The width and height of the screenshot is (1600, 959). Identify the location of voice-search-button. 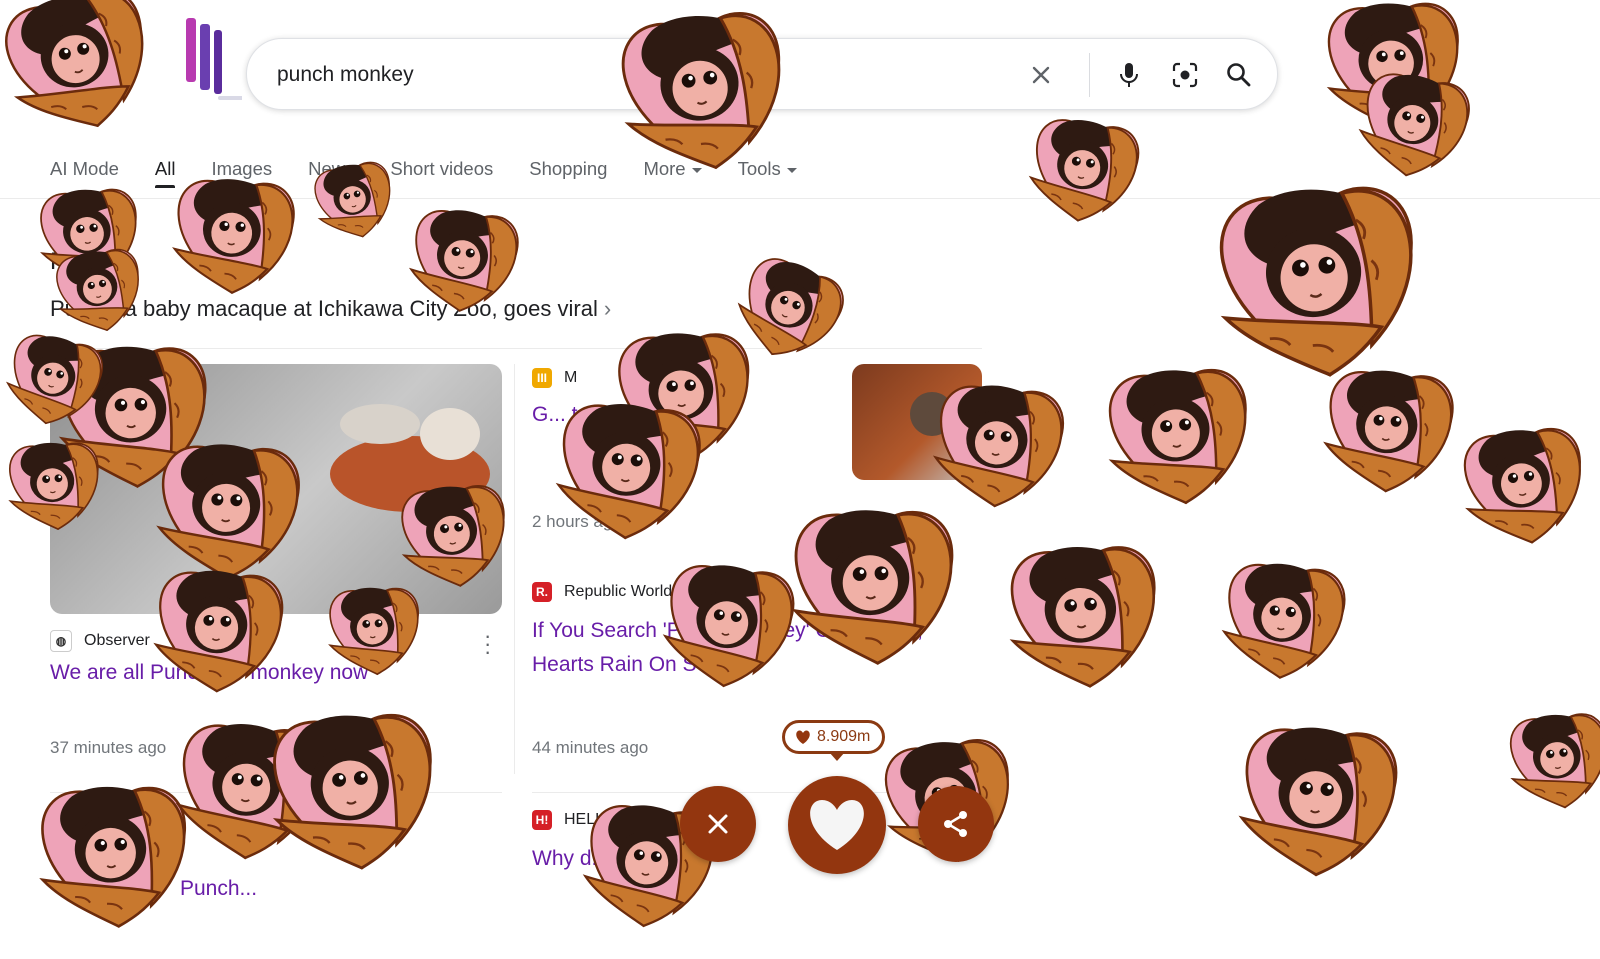
(1129, 75).